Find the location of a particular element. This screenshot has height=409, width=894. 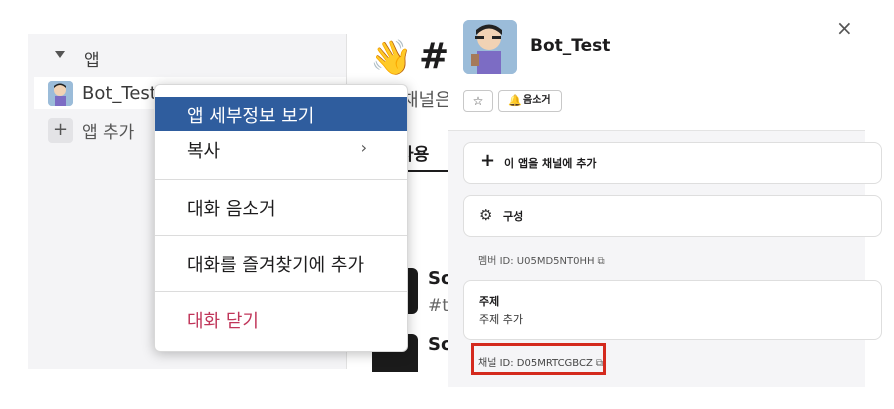

member-id-text: 멤버 ID: U05MD5NT0HH is located at coordinates (536, 261).